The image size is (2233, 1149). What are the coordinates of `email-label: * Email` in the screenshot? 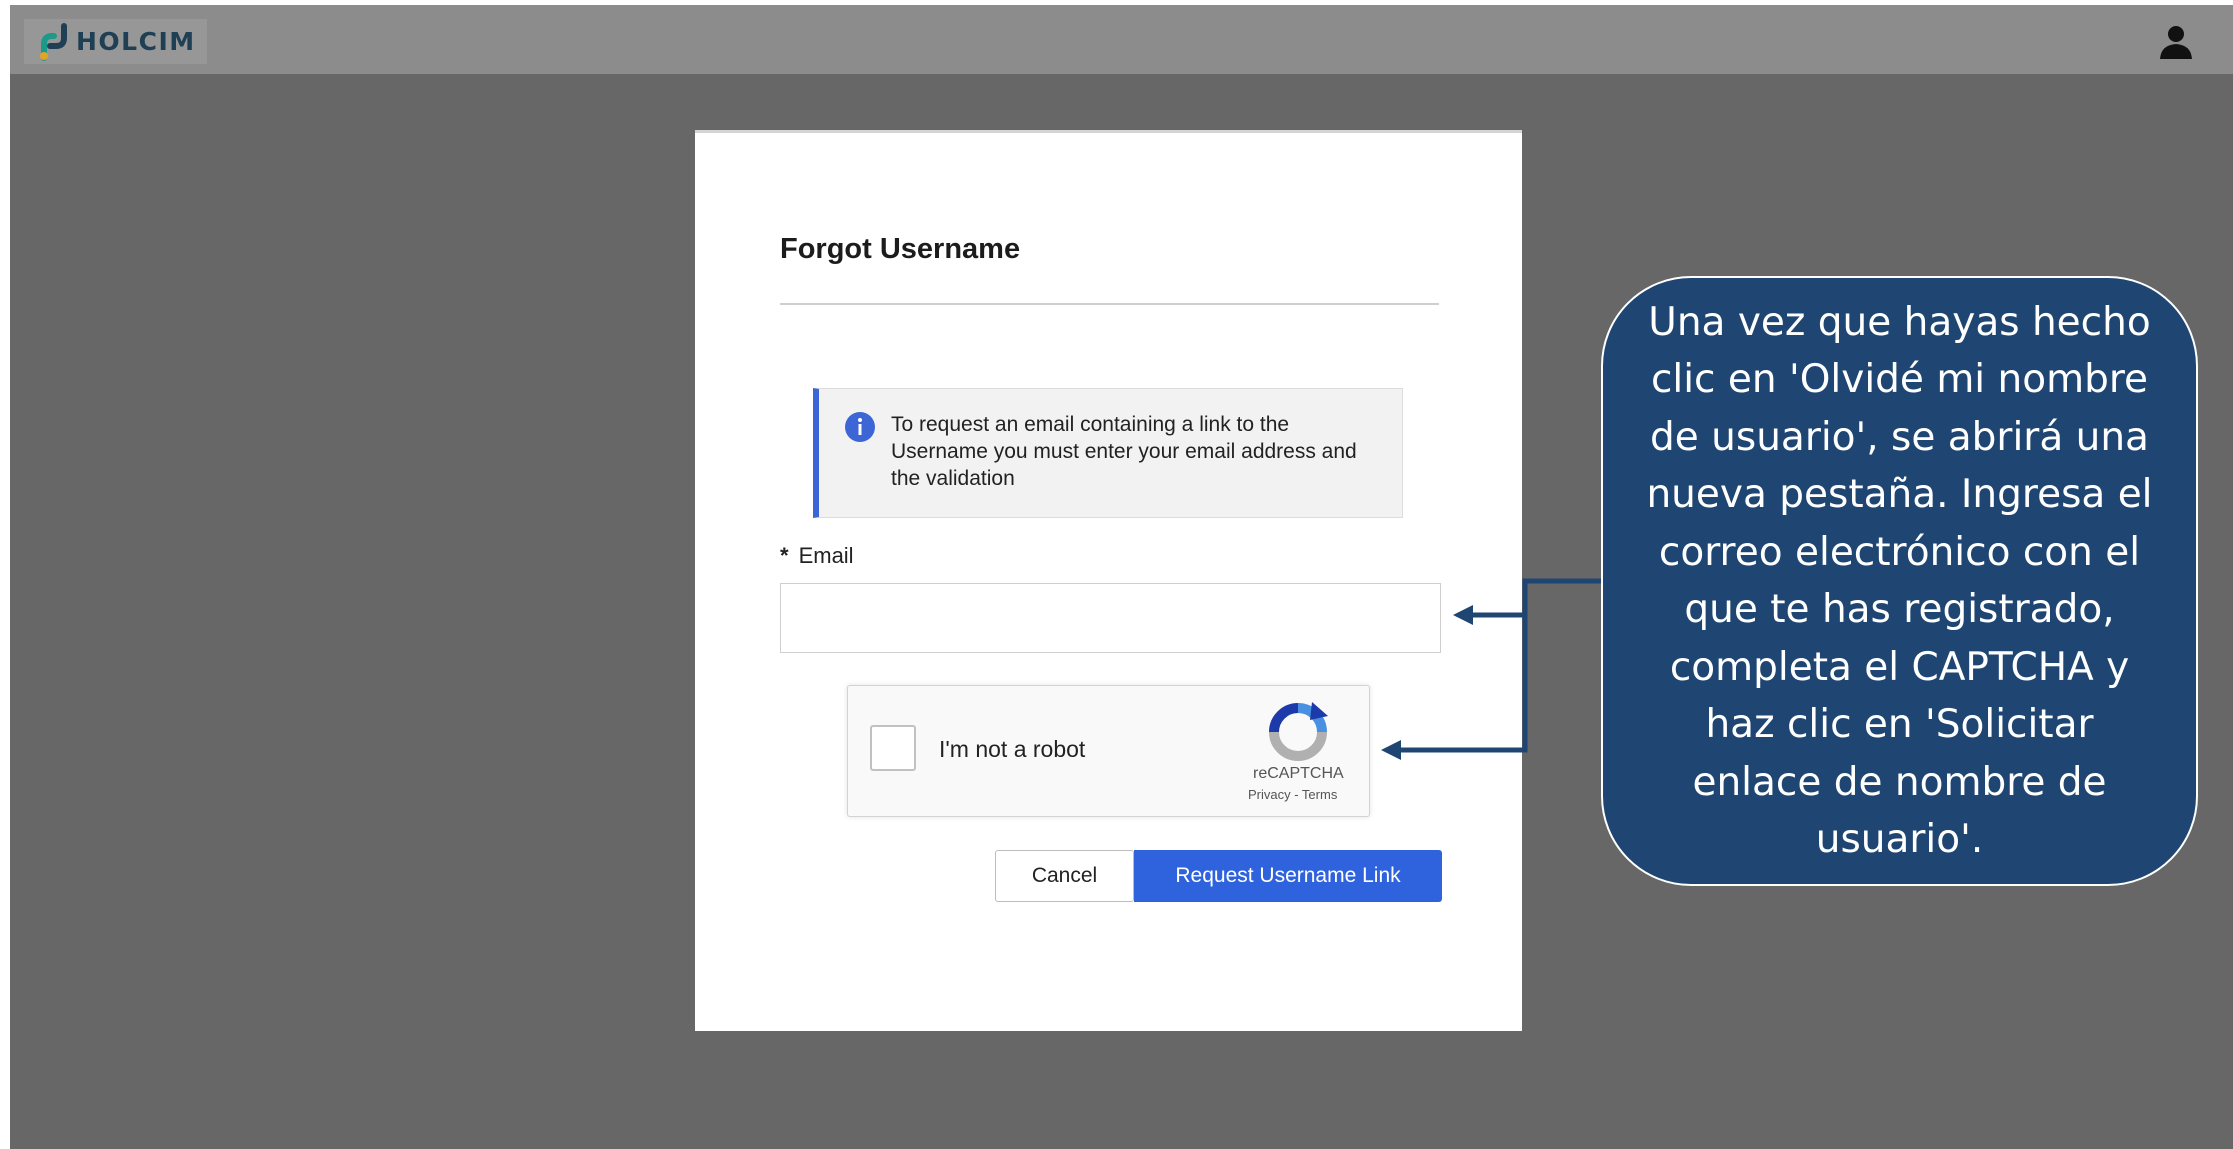 It's located at (817, 556).